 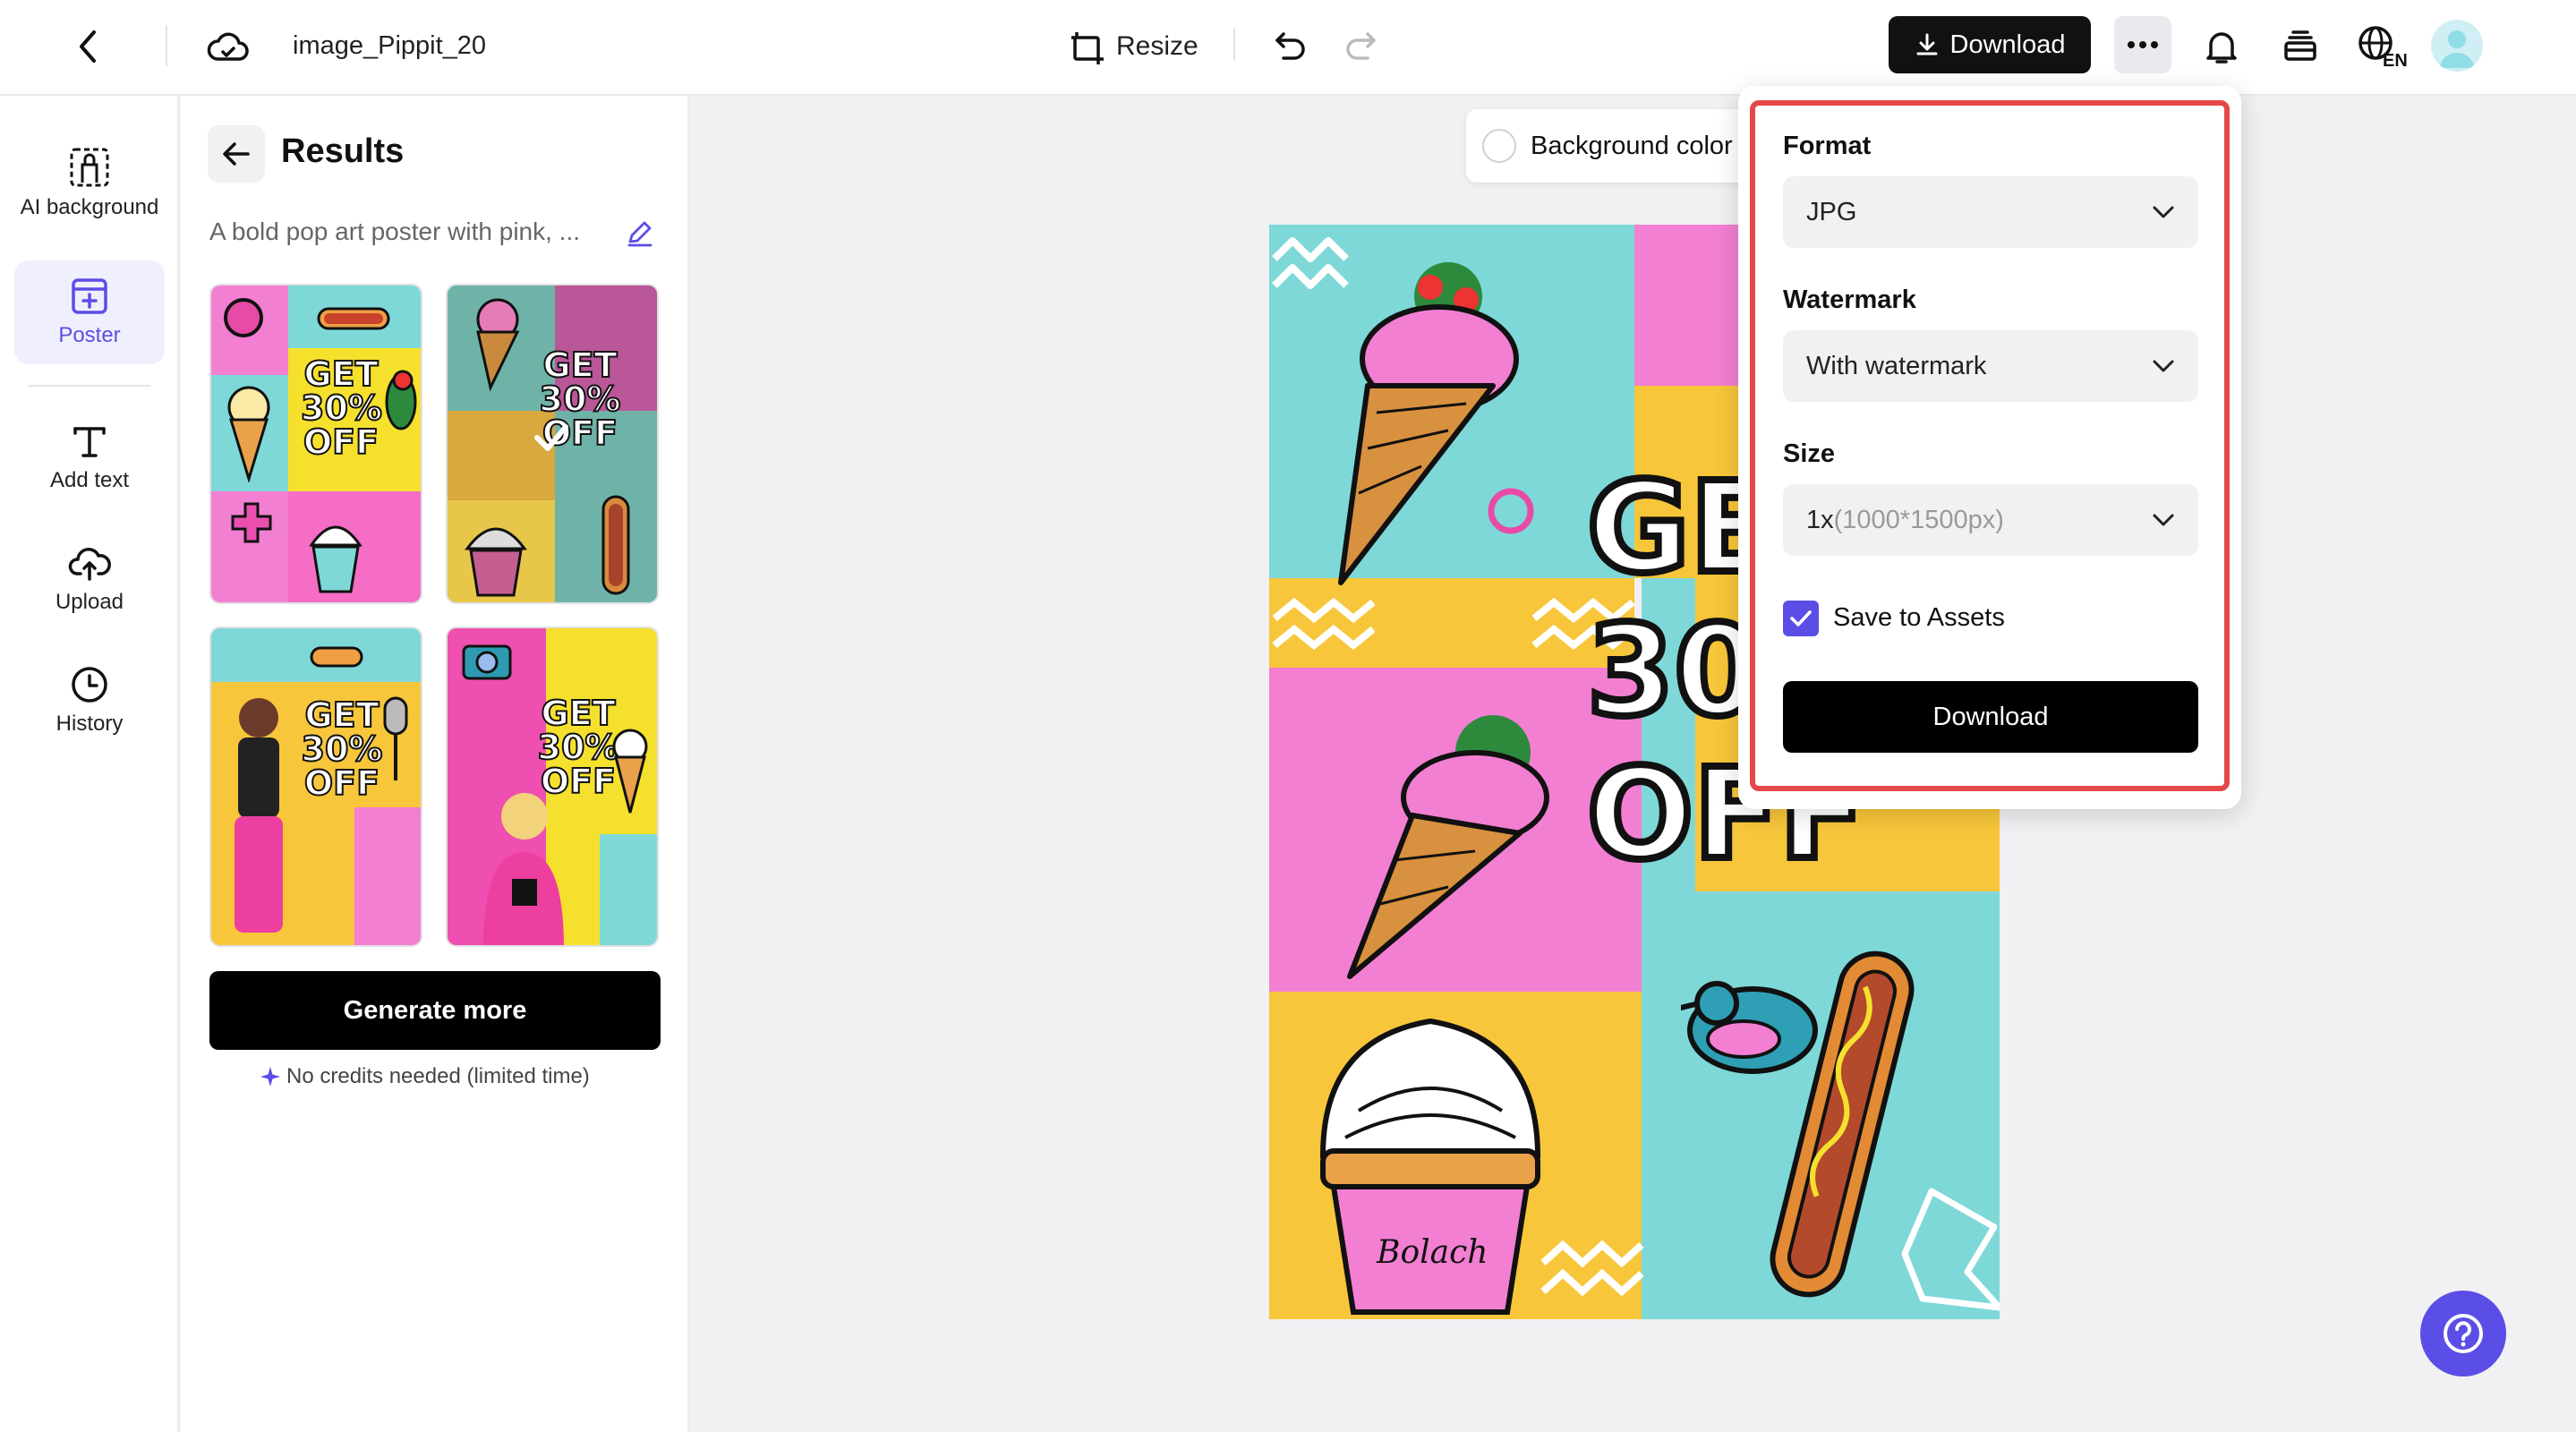 I want to click on clock-icon, so click(x=89, y=684).